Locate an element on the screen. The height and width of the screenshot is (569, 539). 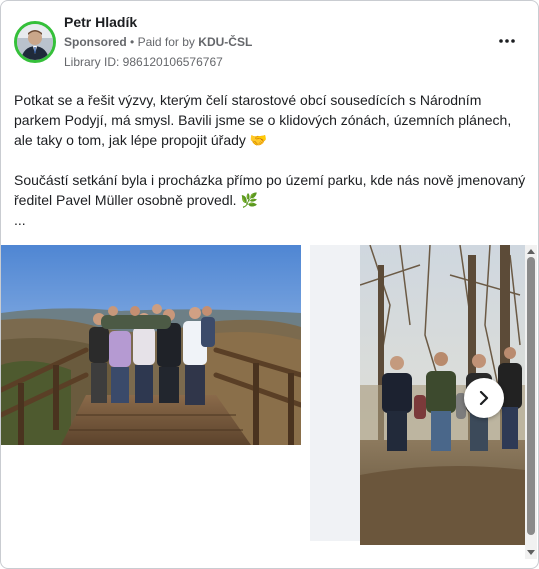
carousel-next-button is located at coordinates (484, 398).